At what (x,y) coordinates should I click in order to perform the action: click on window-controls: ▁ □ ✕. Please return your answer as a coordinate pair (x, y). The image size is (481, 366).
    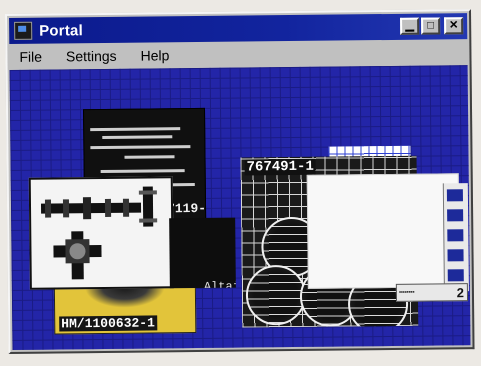
    Looking at the image, I should click on (432, 26).